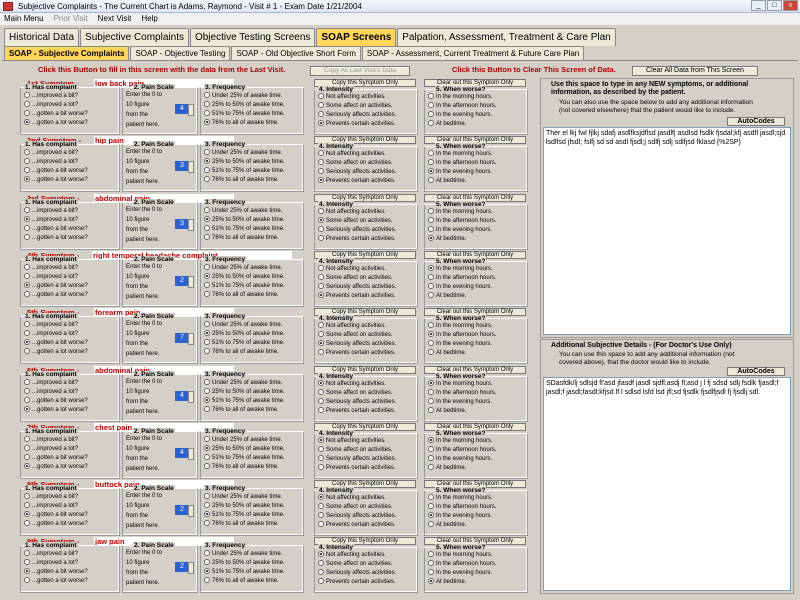 The image size is (800, 600). Describe the element at coordinates (184, 224) in the screenshot. I see `pain-scale-spinner: 3` at that location.